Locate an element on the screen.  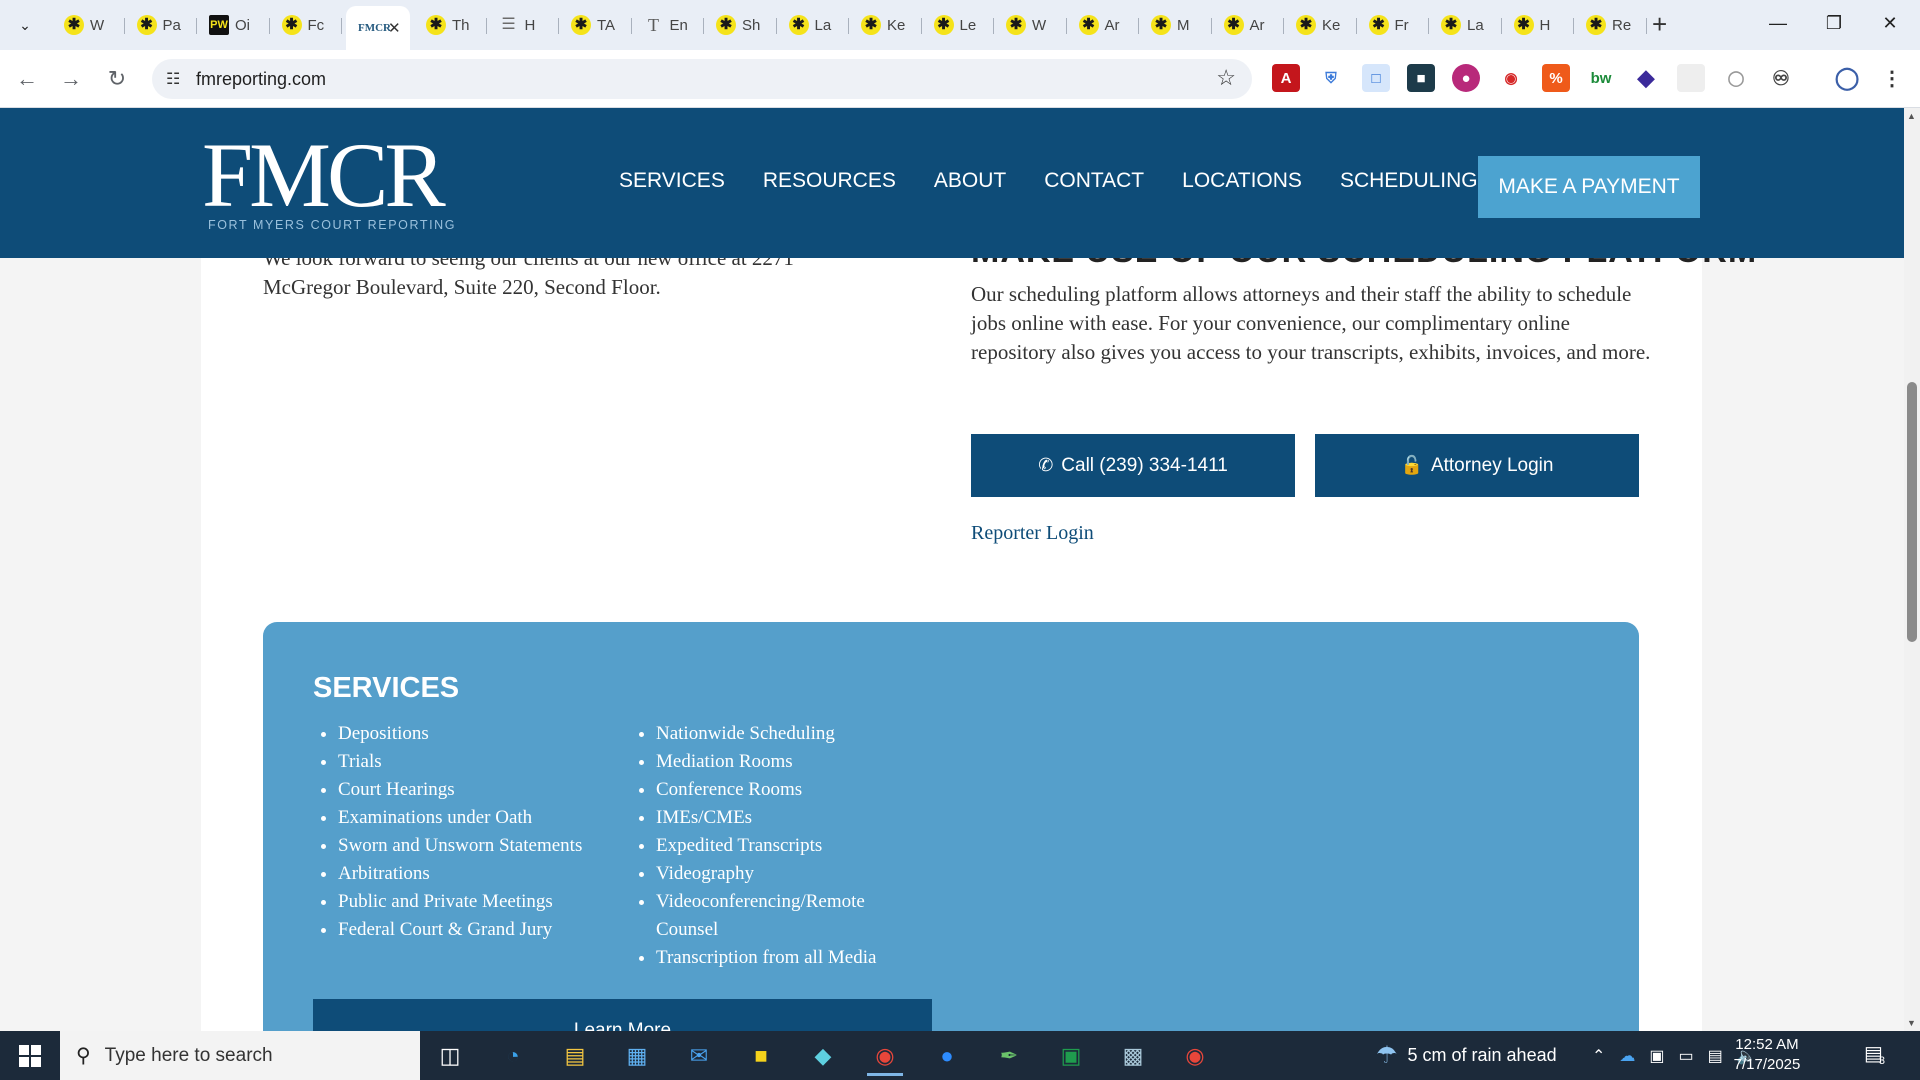
task-view-icon: ◫ is located at coordinates (450, 1055).